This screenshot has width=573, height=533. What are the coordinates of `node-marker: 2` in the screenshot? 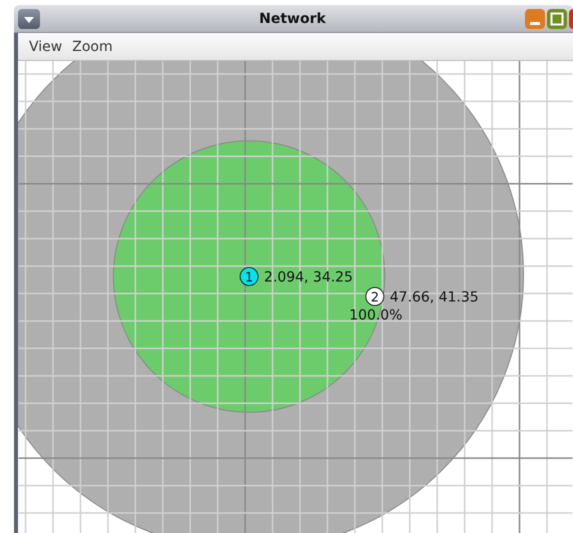 It's located at (374, 296).